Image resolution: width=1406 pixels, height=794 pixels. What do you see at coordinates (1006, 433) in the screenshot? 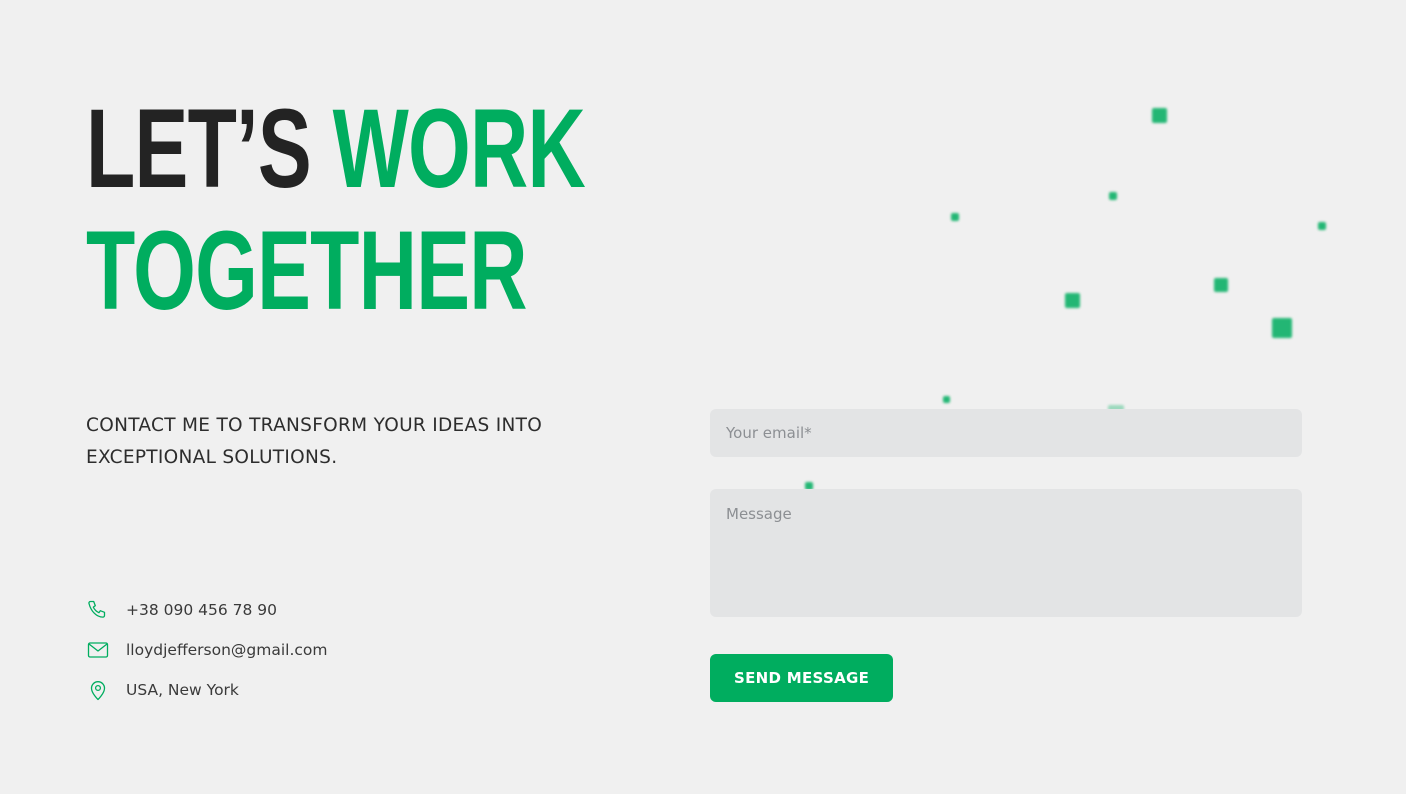
I see `email-field` at bounding box center [1006, 433].